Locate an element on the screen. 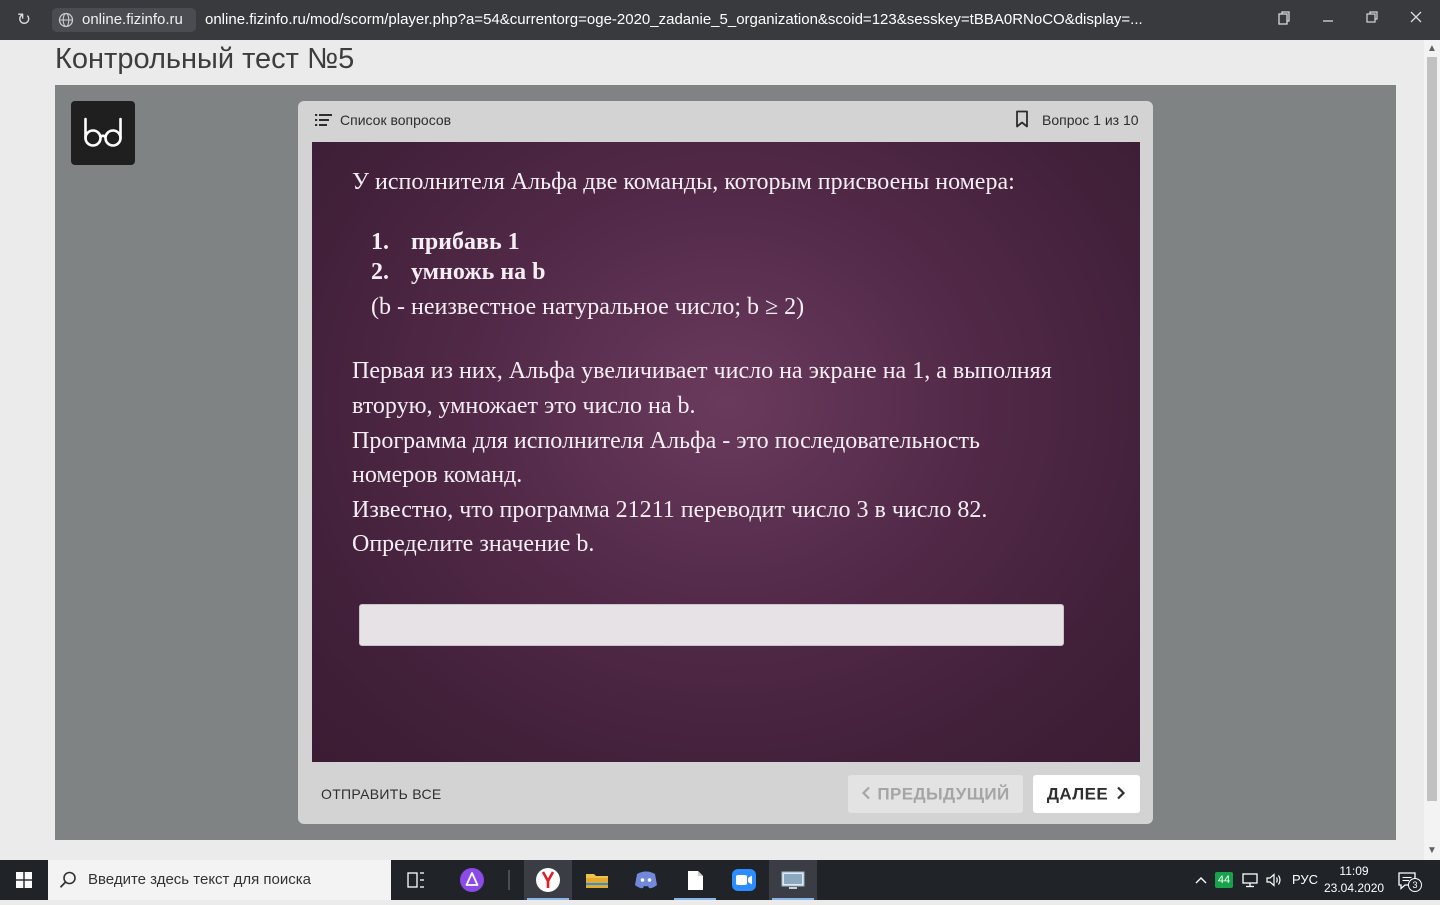 Image resolution: width=1440 pixels, height=905 pixels. clock-date: 23.04.2020 is located at coordinates (1354, 888).